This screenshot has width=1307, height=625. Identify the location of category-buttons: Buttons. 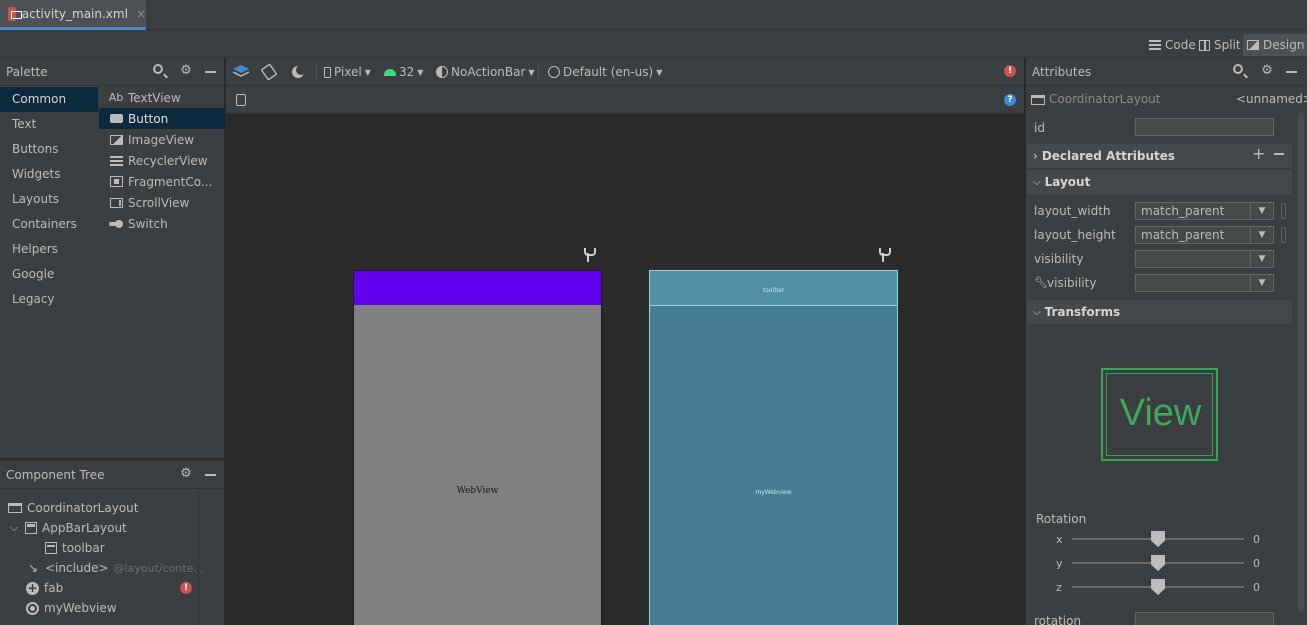
(49, 149).